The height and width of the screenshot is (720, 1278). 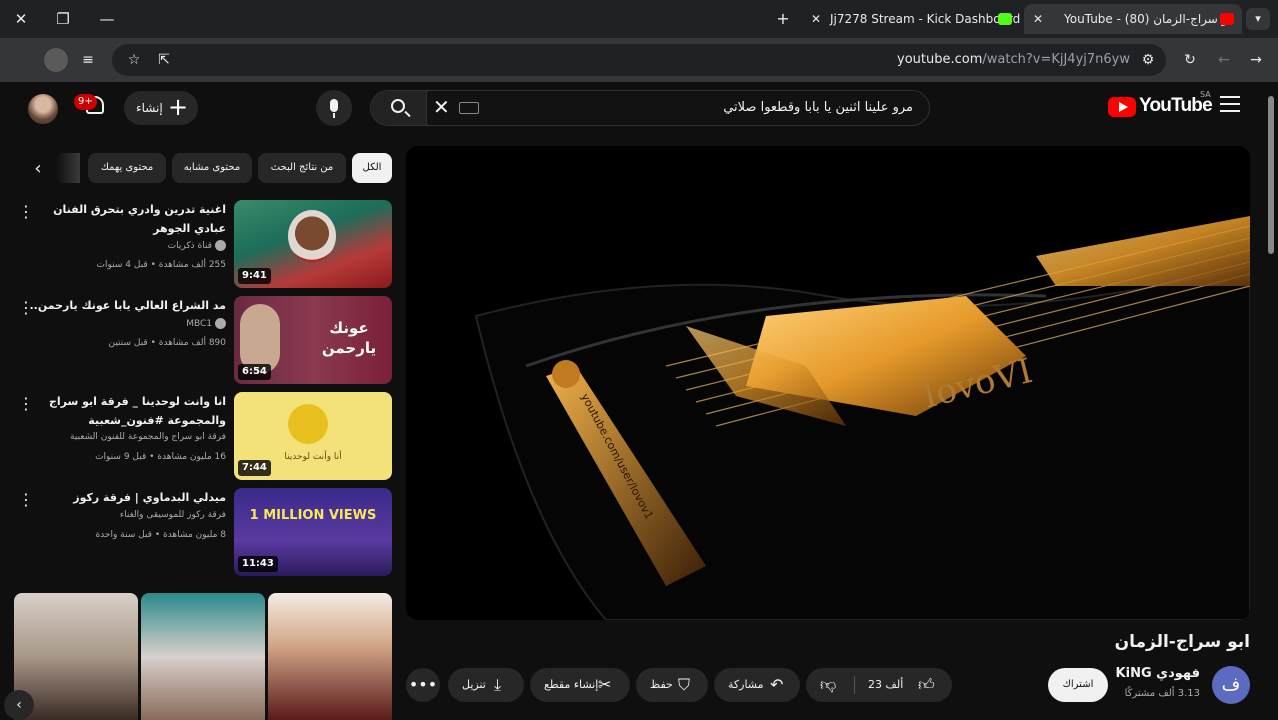 What do you see at coordinates (828, 685) in the screenshot?
I see `dislike-icon: 👎︎` at bounding box center [828, 685].